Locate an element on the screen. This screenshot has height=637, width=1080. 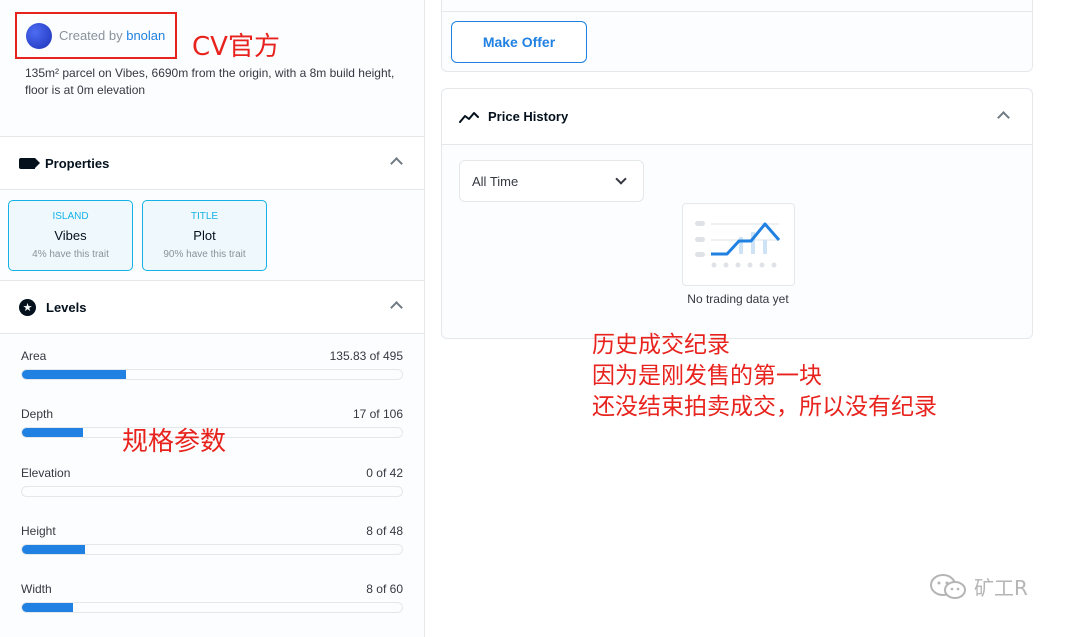
annotation-cv-official: CV官方 is located at coordinates (236, 47).